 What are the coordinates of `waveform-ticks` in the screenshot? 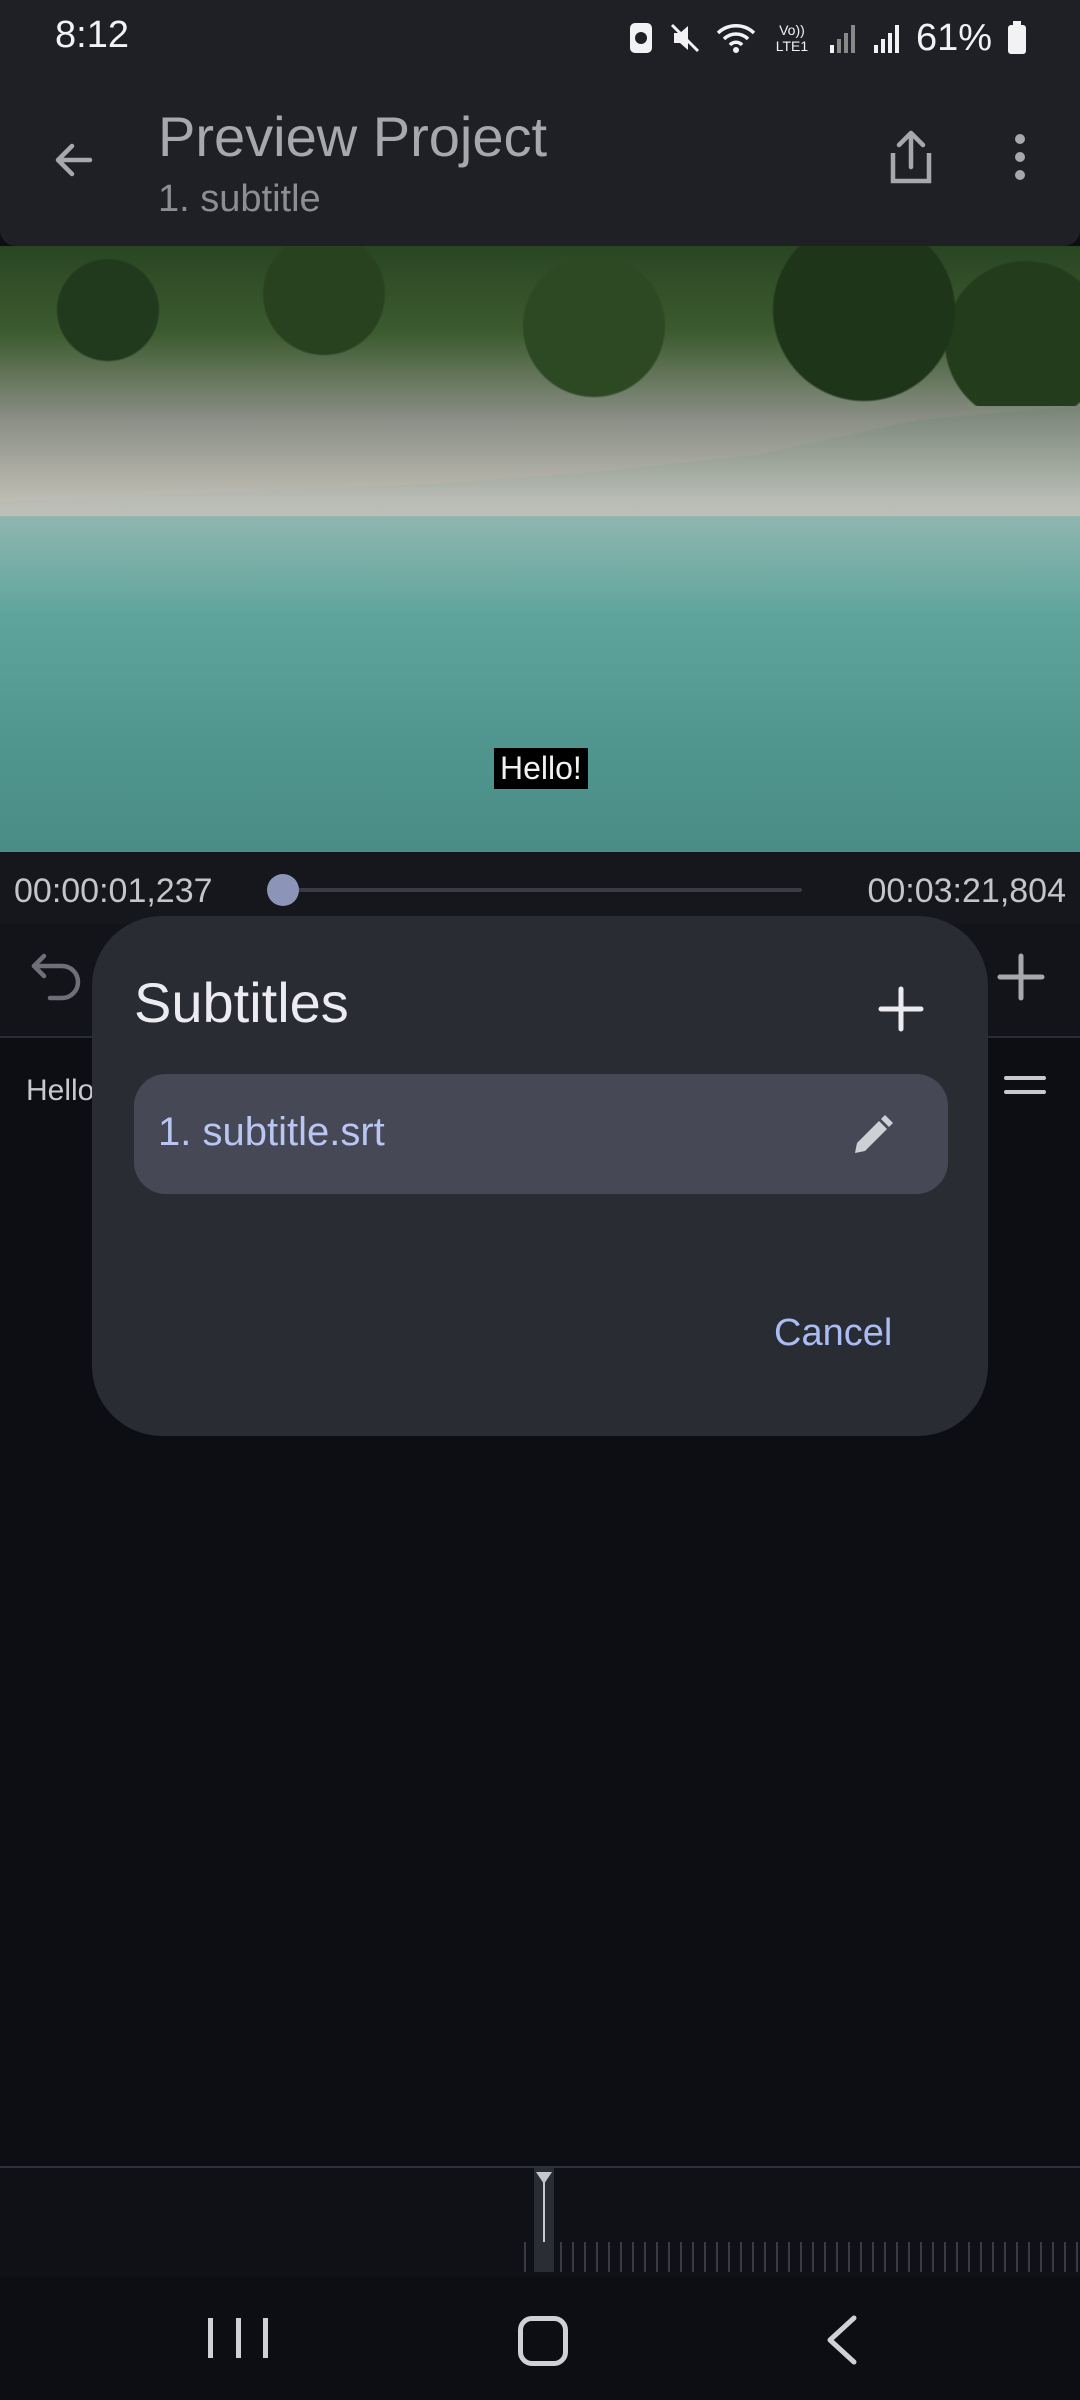 It's located at (802, 2257).